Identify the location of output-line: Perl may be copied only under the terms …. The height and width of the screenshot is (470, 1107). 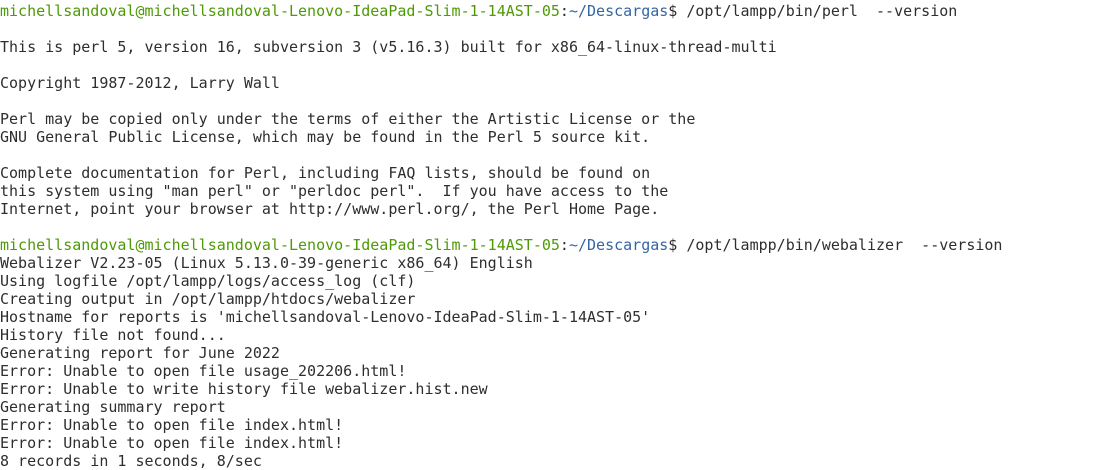
(348, 119).